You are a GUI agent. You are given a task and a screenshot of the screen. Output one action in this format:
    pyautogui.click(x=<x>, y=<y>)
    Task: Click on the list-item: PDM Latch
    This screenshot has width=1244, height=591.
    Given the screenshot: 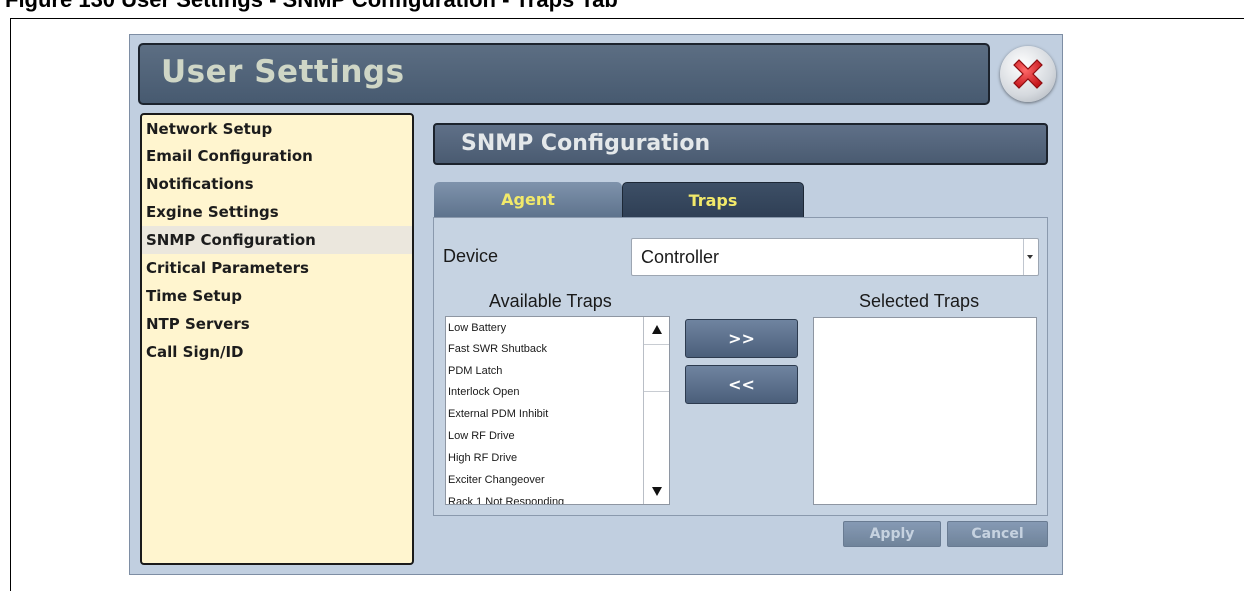 What is the action you would take?
    pyautogui.click(x=475, y=371)
    